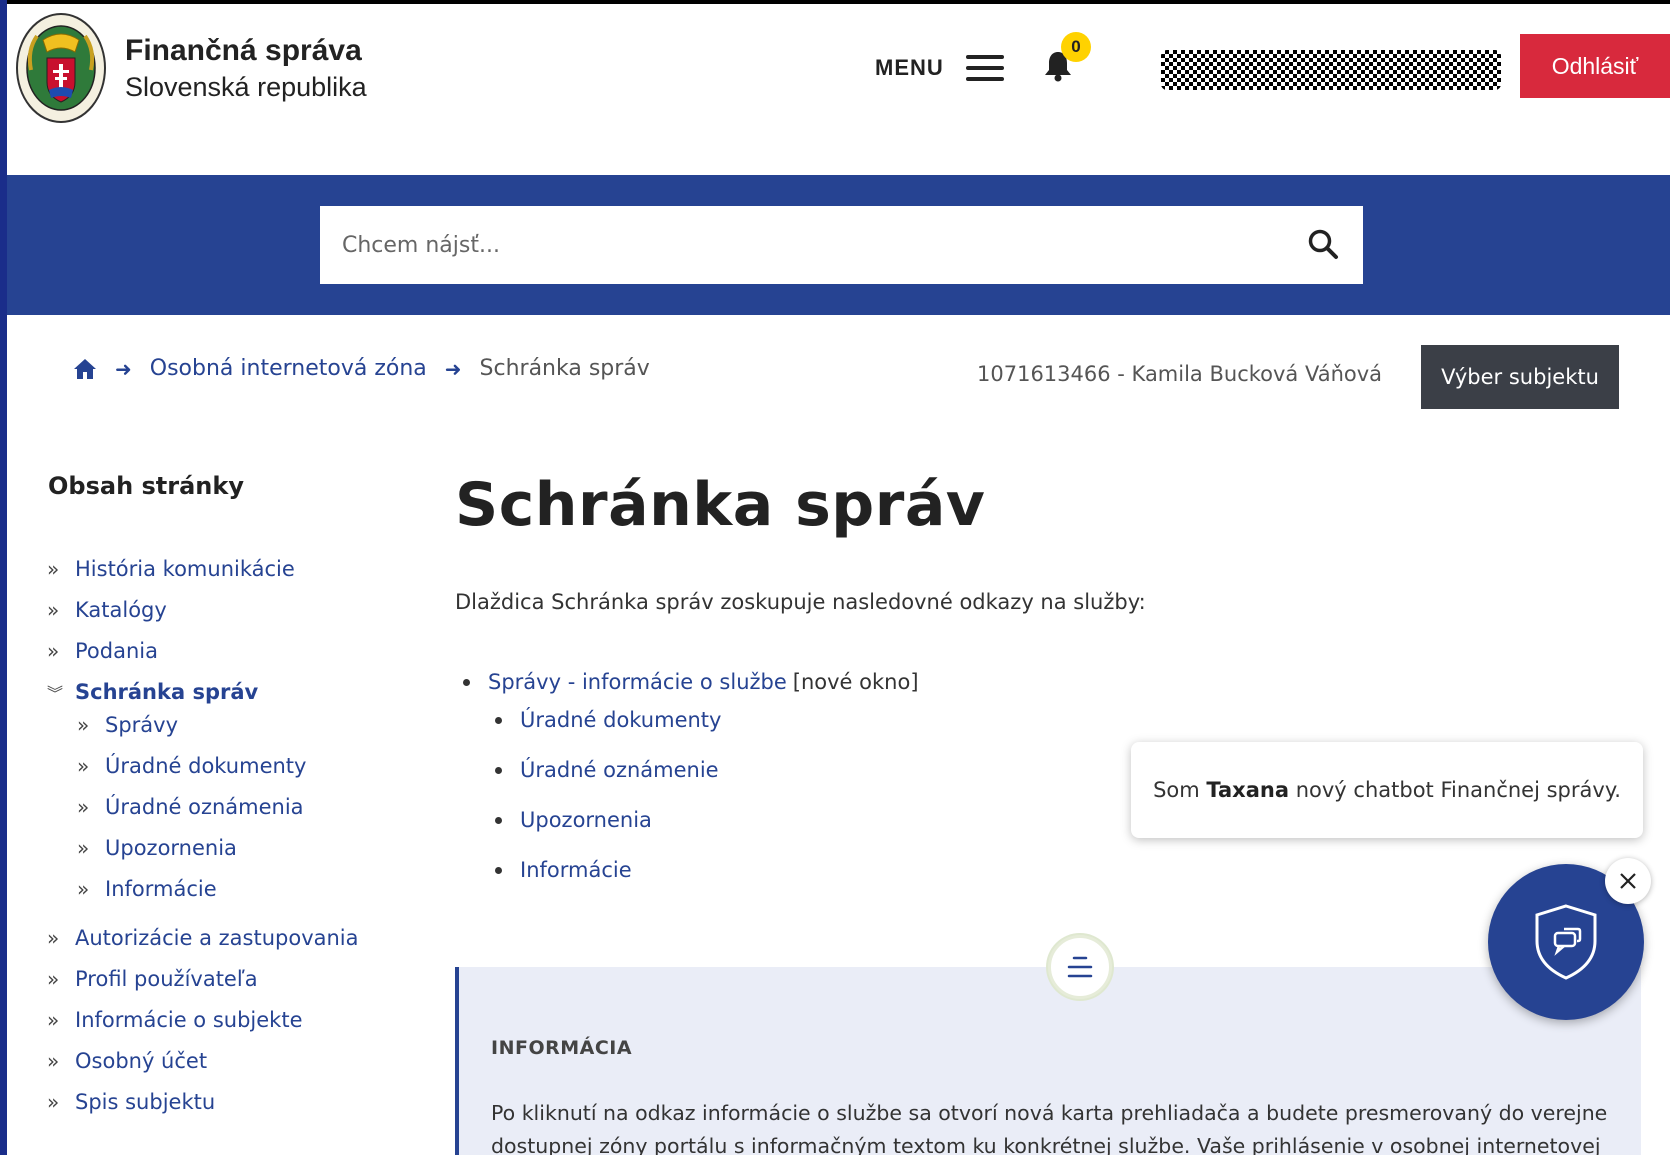 The width and height of the screenshot is (1670, 1155). I want to click on breadcrumb-current: Schránka správ, so click(564, 368).